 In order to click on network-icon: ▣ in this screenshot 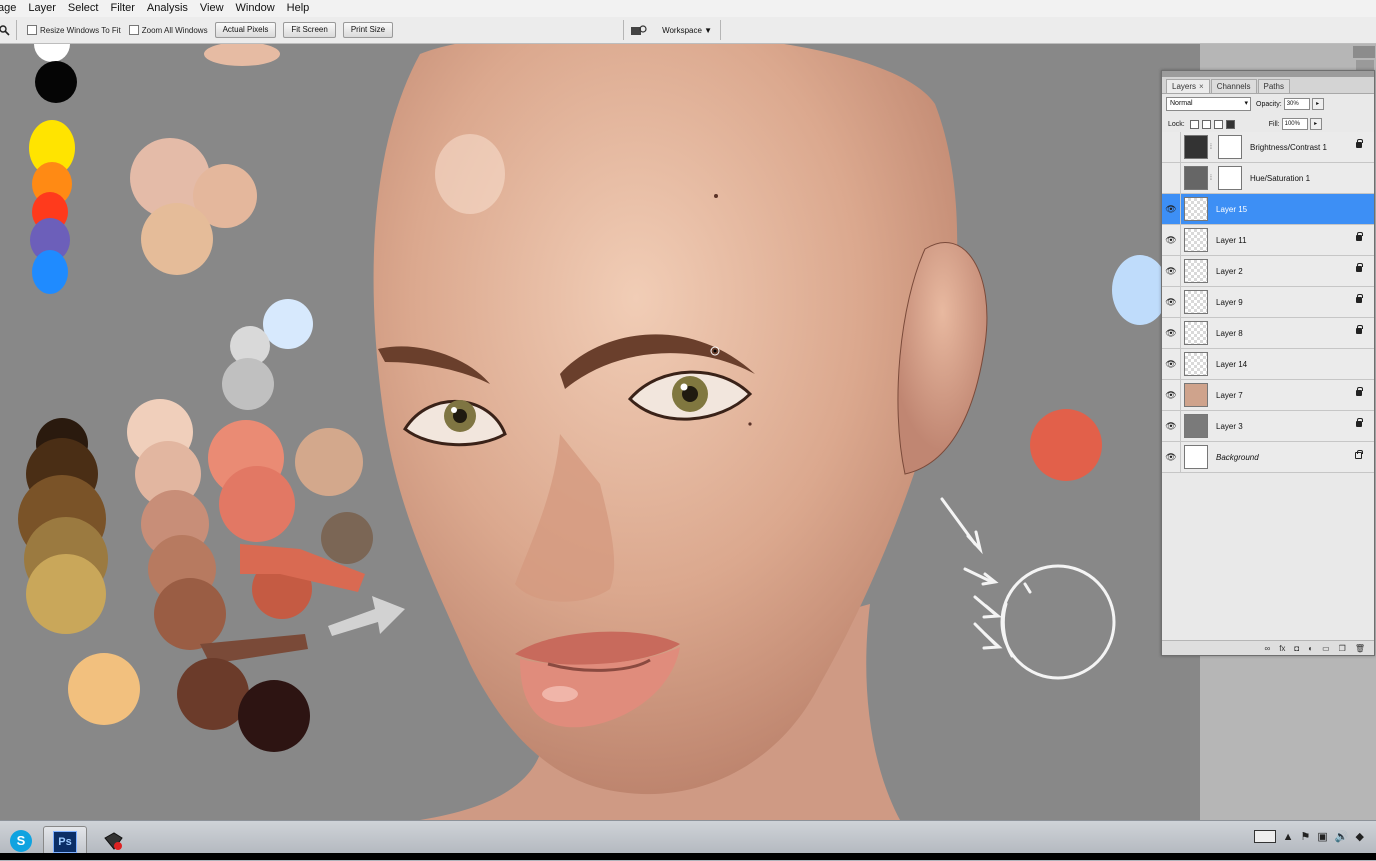, I will do `click(1322, 836)`.